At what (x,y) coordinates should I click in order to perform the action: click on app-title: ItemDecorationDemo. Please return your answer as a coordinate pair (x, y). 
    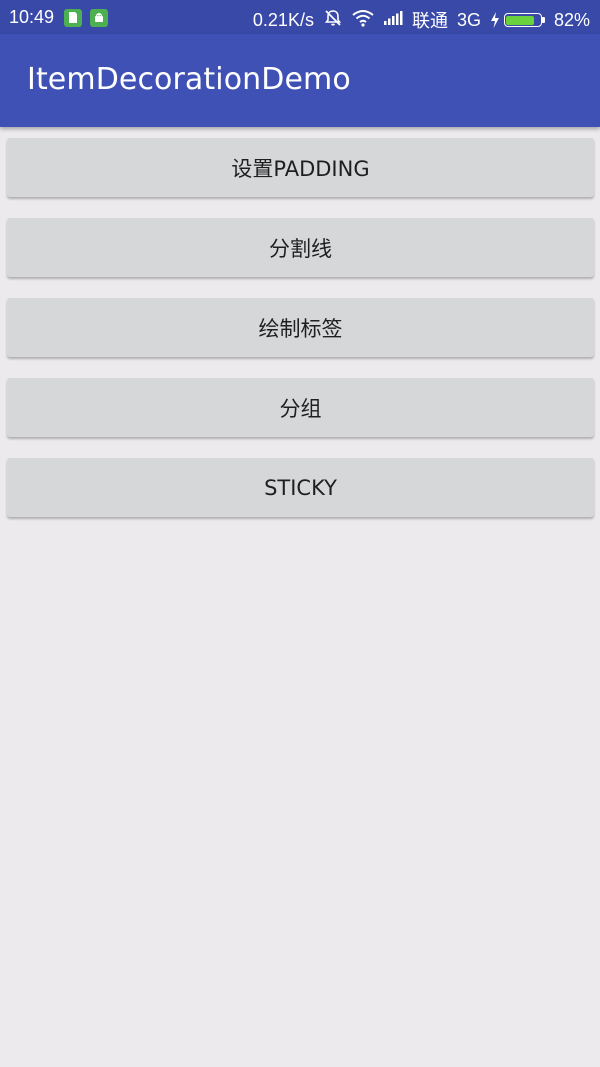
    Looking at the image, I should click on (189, 79).